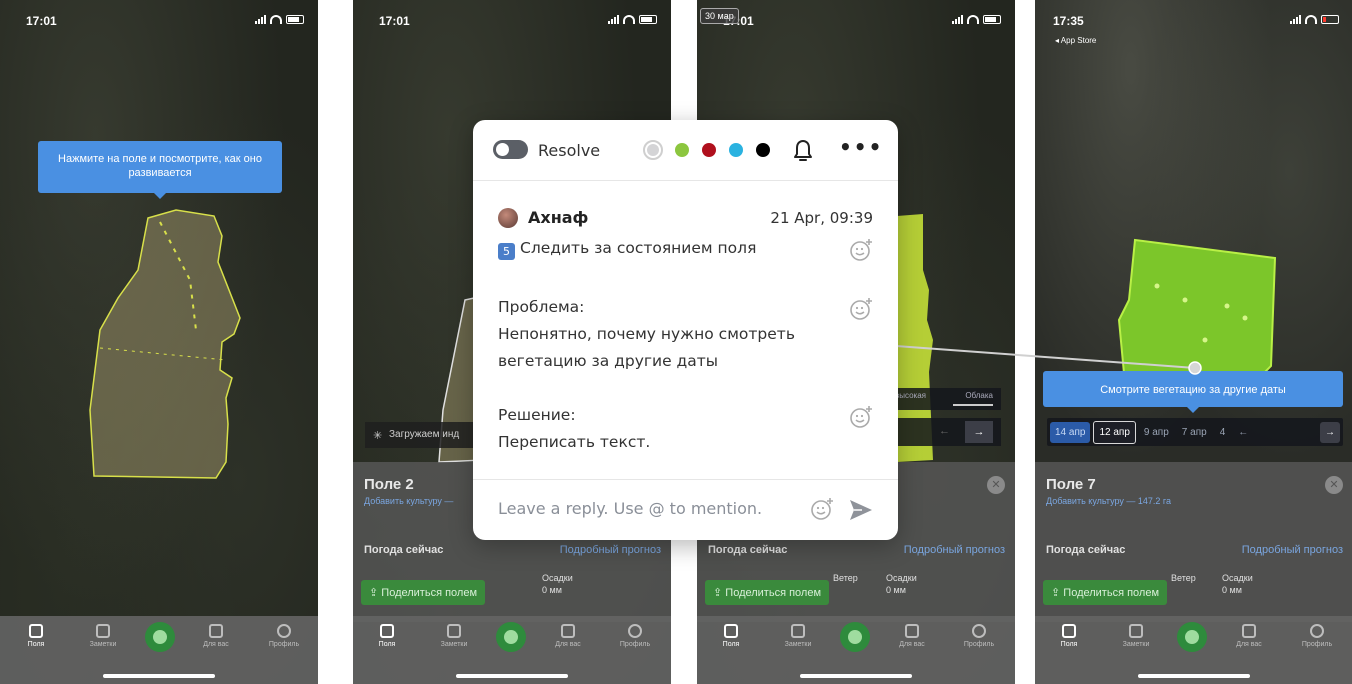  What do you see at coordinates (979, 631) in the screenshot?
I see `profile-icon` at bounding box center [979, 631].